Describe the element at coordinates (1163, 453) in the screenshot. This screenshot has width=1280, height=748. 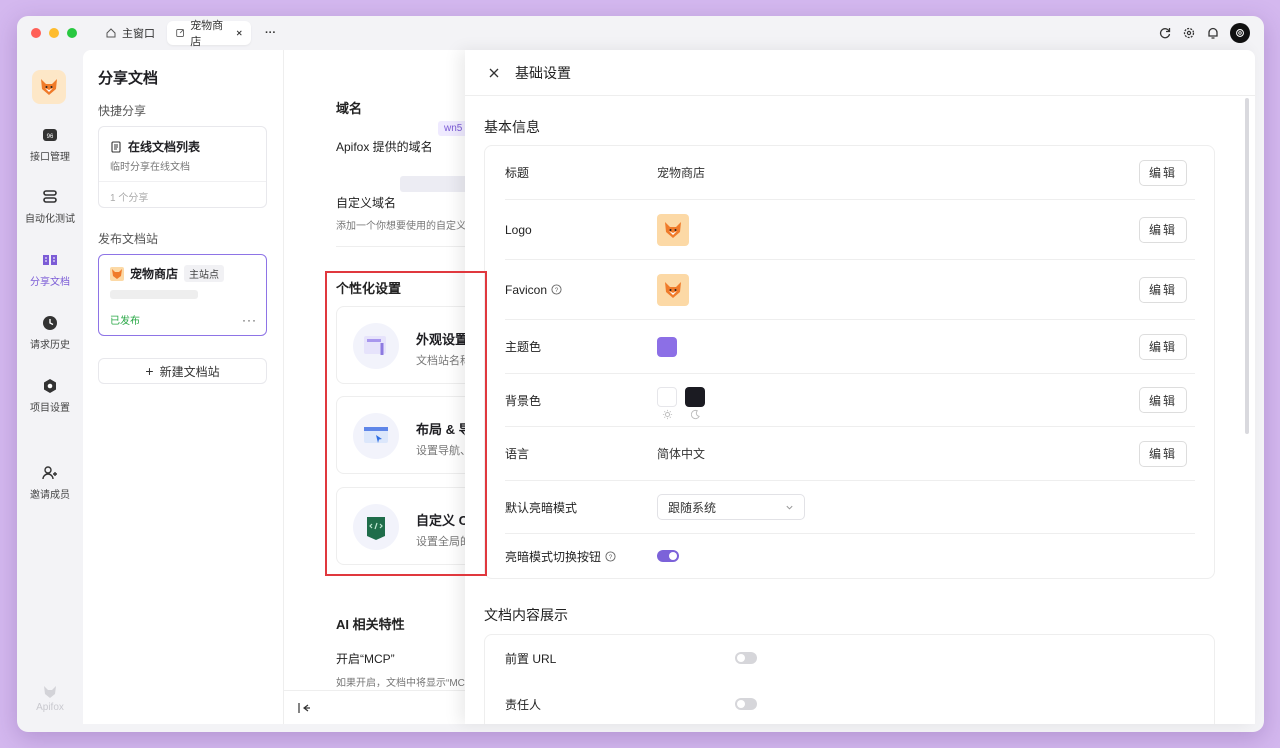
I see `edit-language-button: 编辑` at that location.